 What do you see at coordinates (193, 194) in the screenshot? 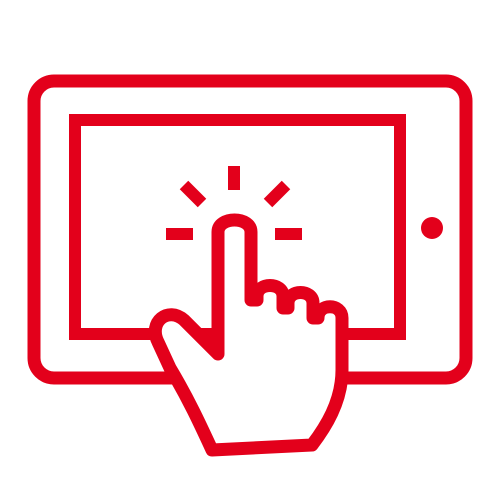
I see `burst-ray-upper-left` at bounding box center [193, 194].